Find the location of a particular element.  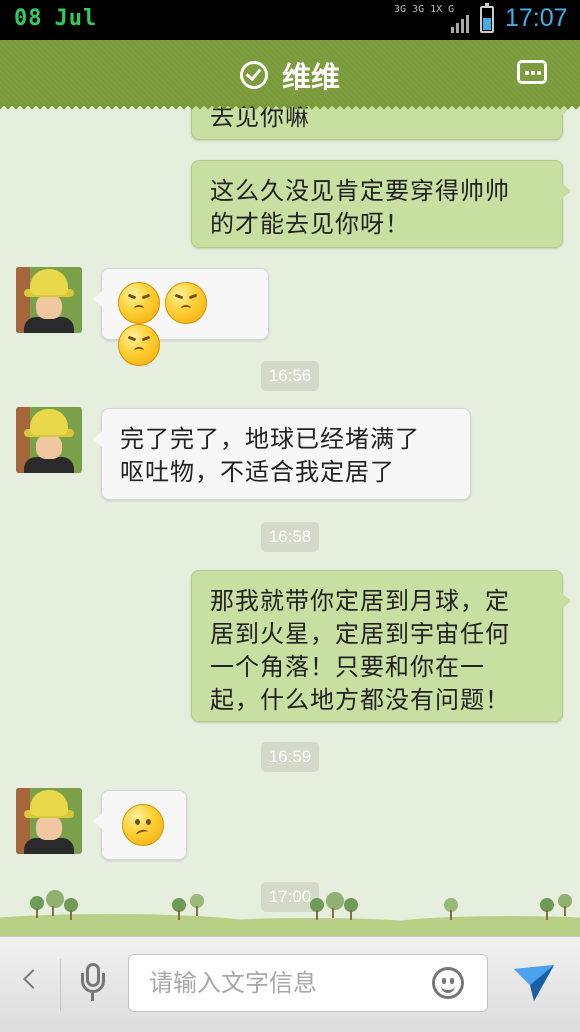

check-circle-icon is located at coordinates (253, 75).